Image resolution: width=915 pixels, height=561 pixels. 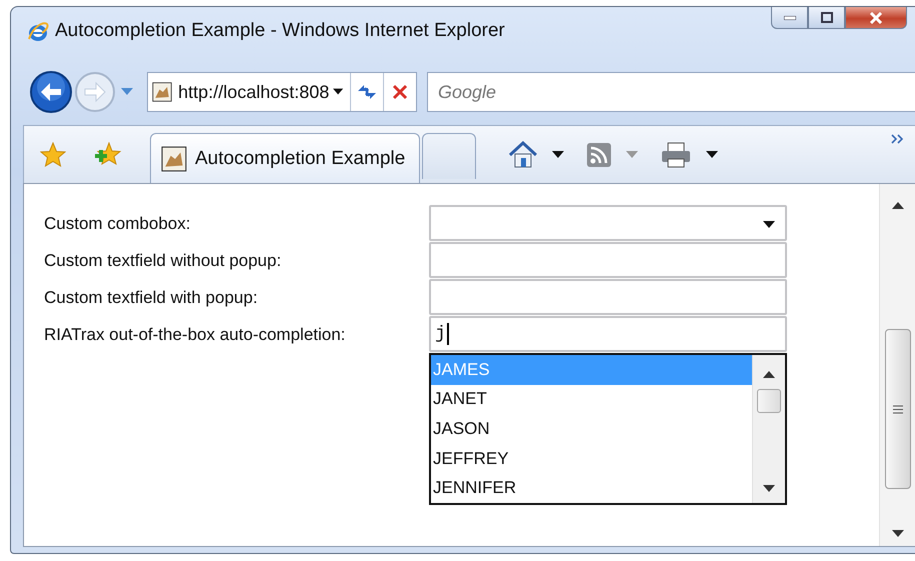 I want to click on field-label: Custom textfield with popup:, so click(x=151, y=298).